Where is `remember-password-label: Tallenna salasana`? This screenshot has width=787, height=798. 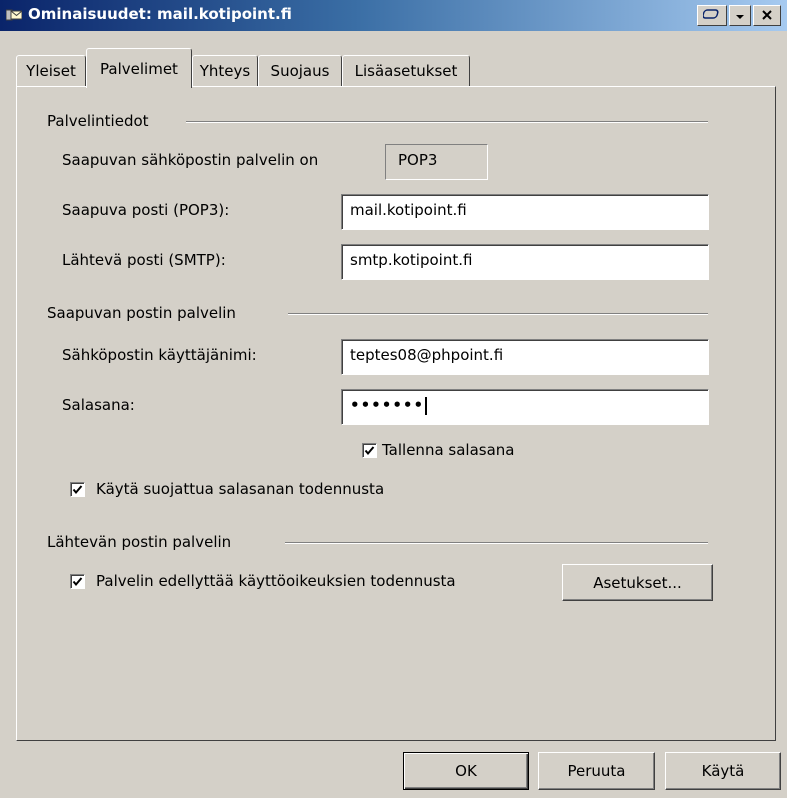 remember-password-label: Tallenna salasana is located at coordinates (448, 450).